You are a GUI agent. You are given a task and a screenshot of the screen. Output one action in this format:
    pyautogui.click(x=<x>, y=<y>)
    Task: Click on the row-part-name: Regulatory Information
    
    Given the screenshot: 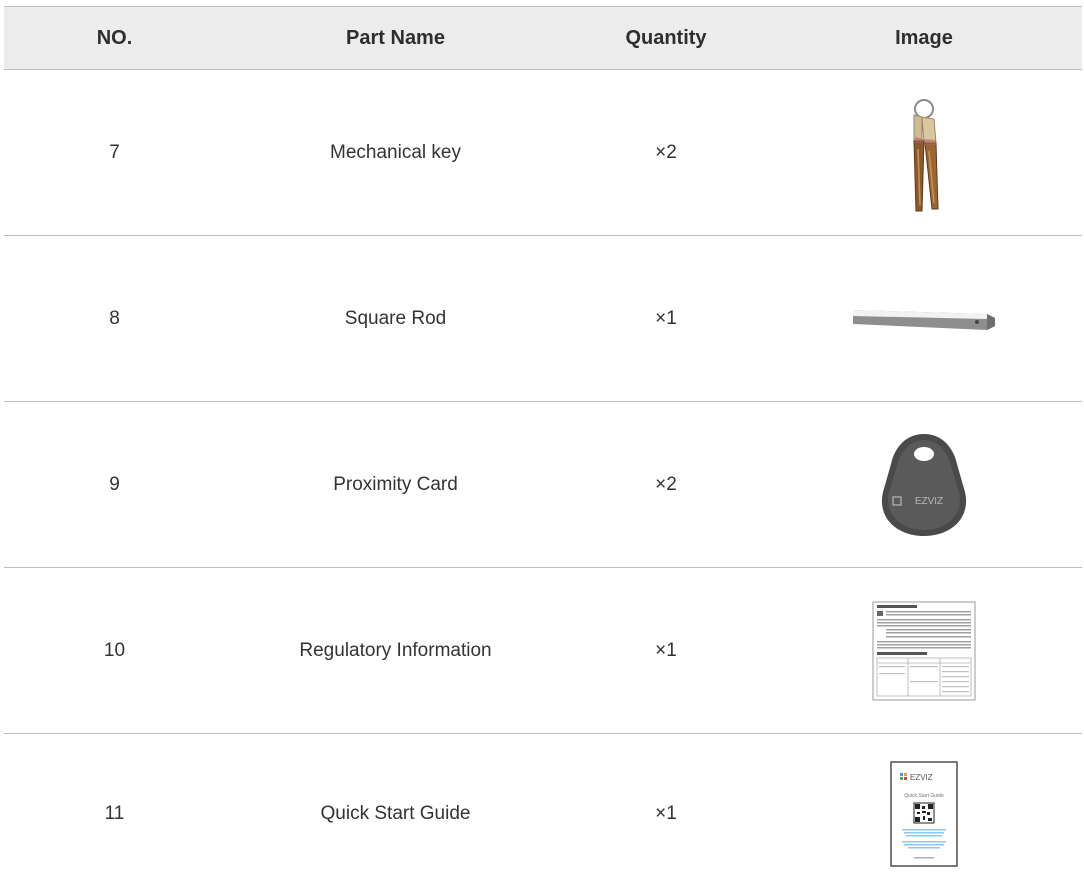 What is the action you would take?
    pyautogui.click(x=395, y=651)
    